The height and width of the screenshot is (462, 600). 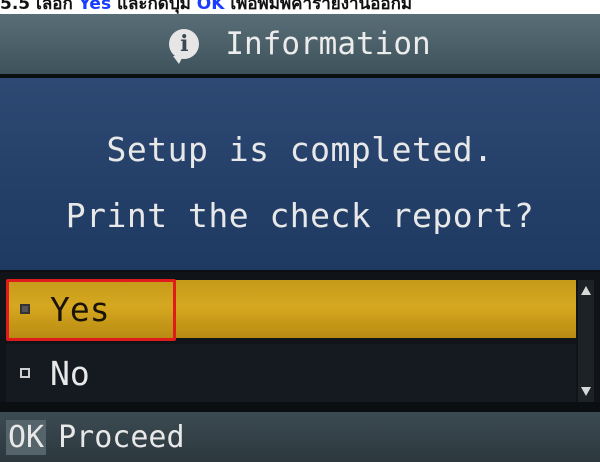 I want to click on message-line-1: Setup is completed., so click(x=300, y=149).